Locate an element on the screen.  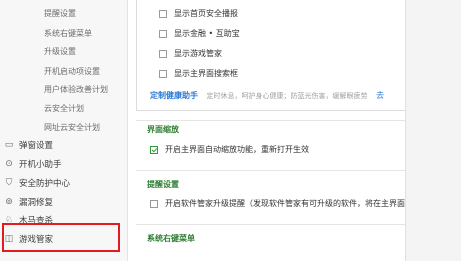
sidebar-subitem-context-menu: 系统右键菜单 is located at coordinates (68, 33).